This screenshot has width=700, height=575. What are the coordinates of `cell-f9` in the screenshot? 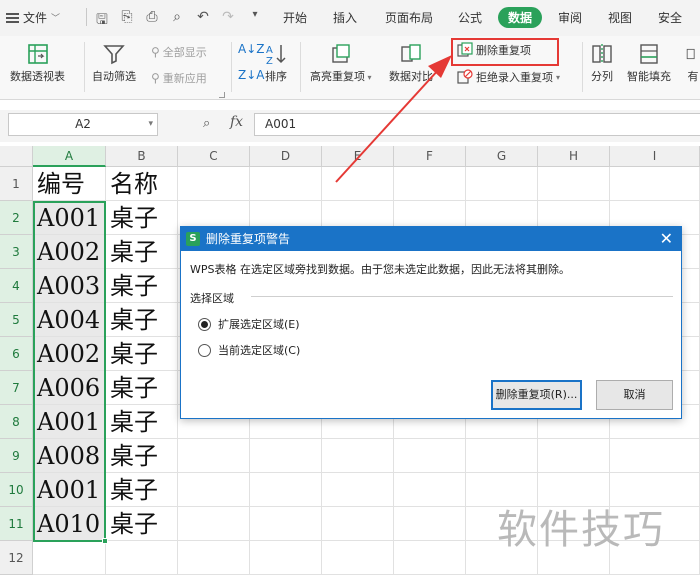 It's located at (430, 456).